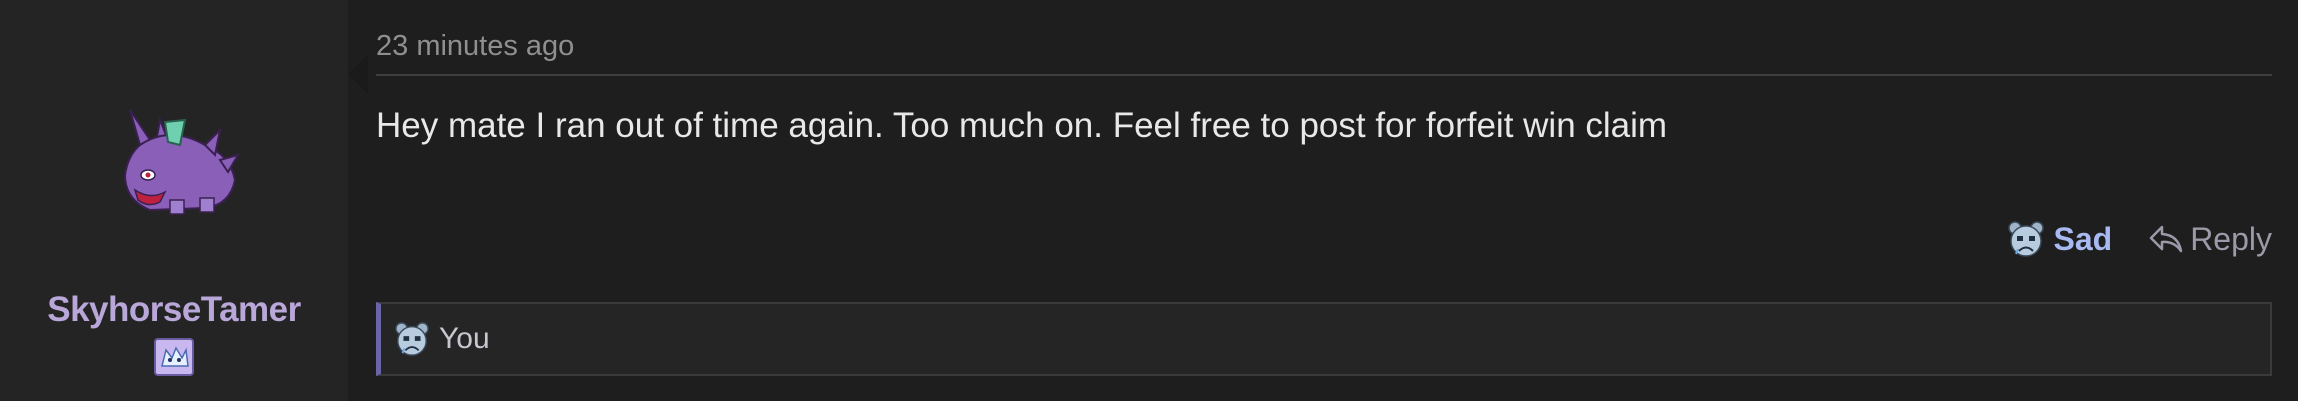  I want to click on reaction-button: Sad, so click(2059, 239).